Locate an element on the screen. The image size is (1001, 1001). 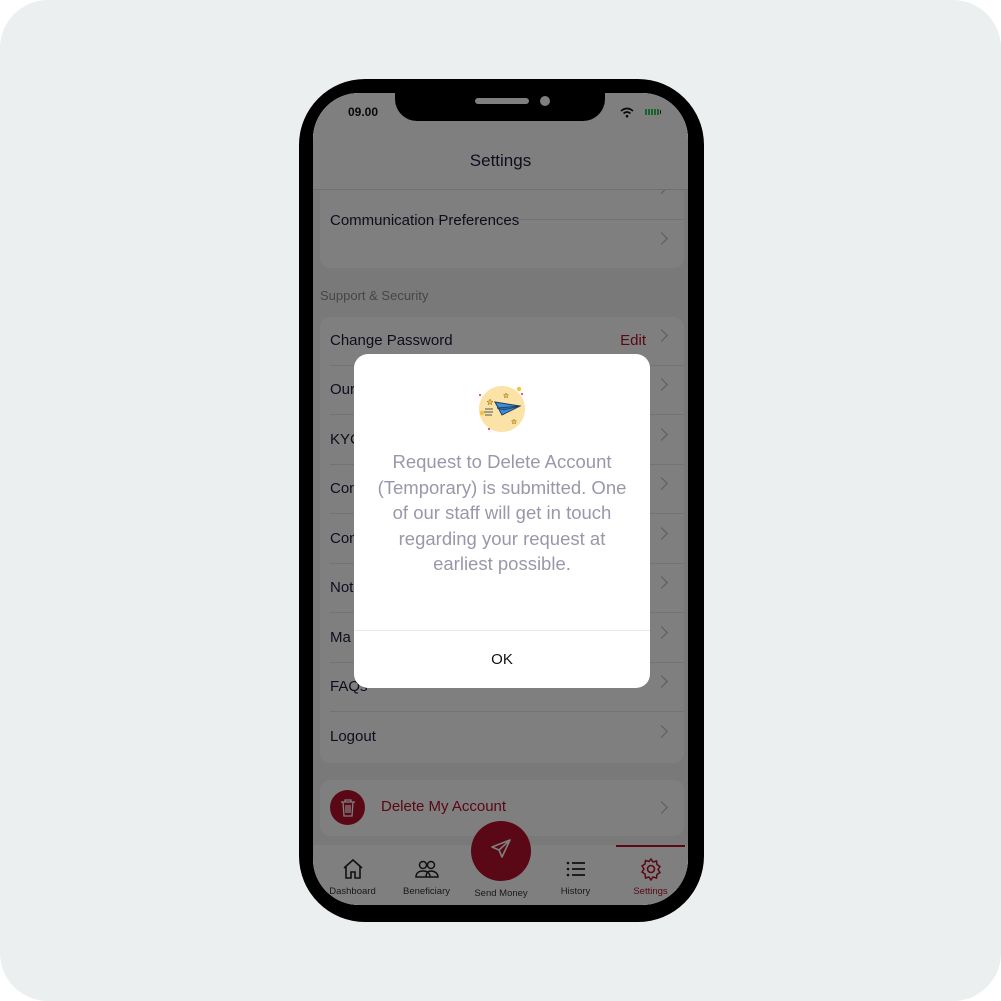
paper-plane-icon is located at coordinates (502, 409).